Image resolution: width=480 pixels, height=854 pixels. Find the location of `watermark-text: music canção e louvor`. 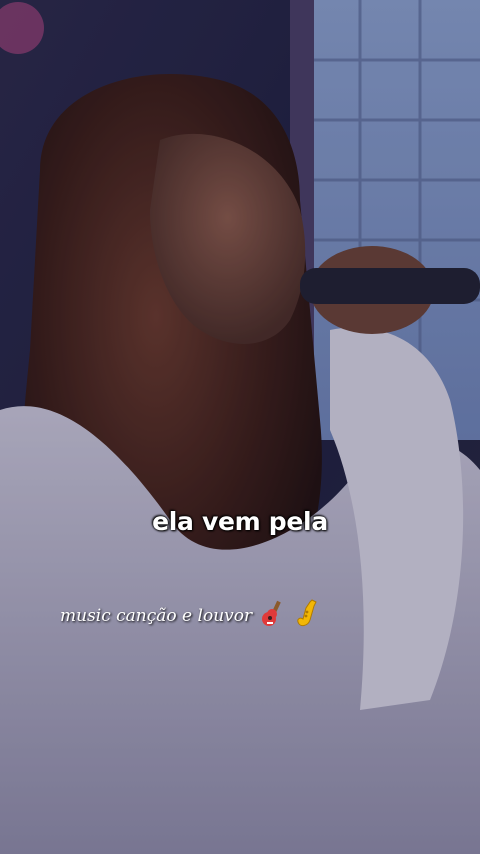

watermark-text: music canção e louvor is located at coordinates (156, 616).